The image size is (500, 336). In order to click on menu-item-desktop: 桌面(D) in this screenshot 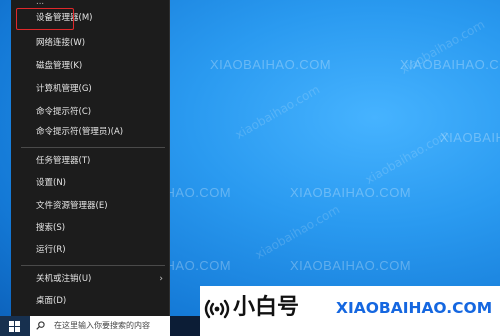, I will do `click(90, 301)`.